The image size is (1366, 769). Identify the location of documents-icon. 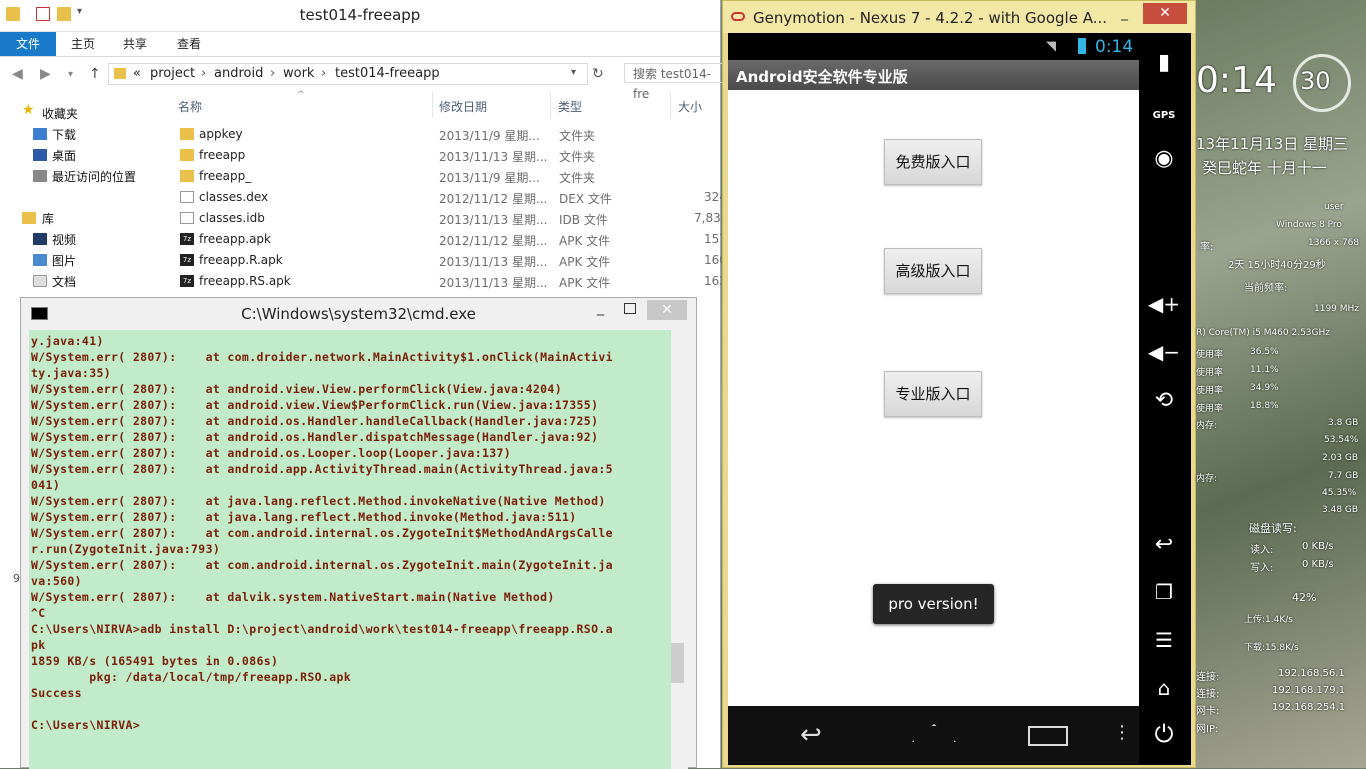
(40, 281).